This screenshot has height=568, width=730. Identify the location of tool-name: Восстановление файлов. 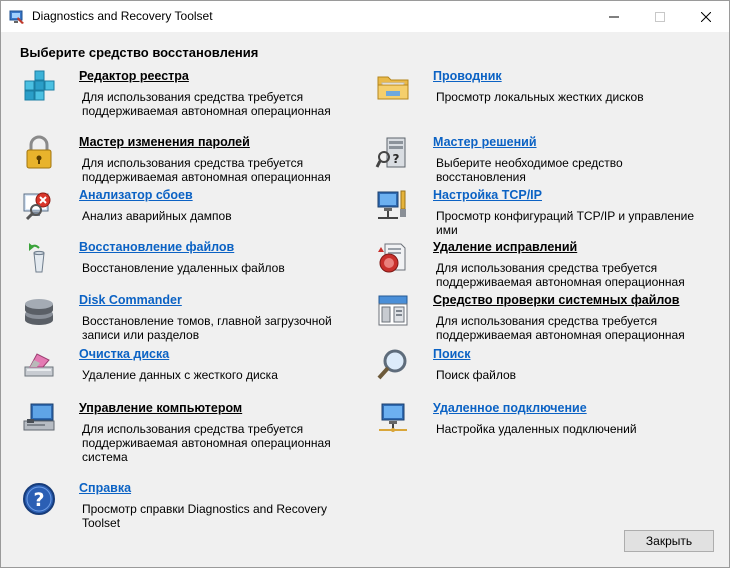
(156, 247).